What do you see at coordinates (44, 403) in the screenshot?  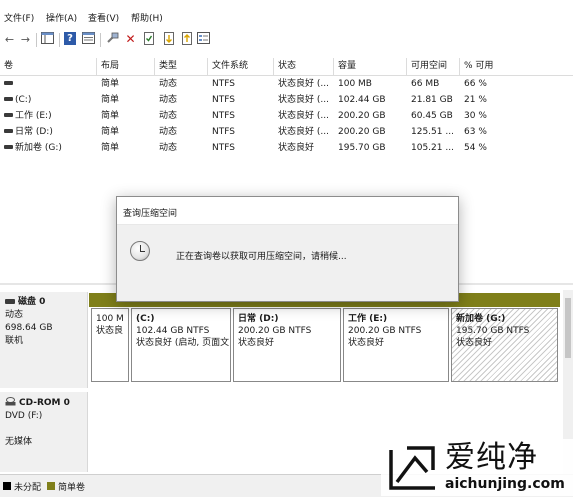 I see `cdrom0-name: CD-ROM 0` at bounding box center [44, 403].